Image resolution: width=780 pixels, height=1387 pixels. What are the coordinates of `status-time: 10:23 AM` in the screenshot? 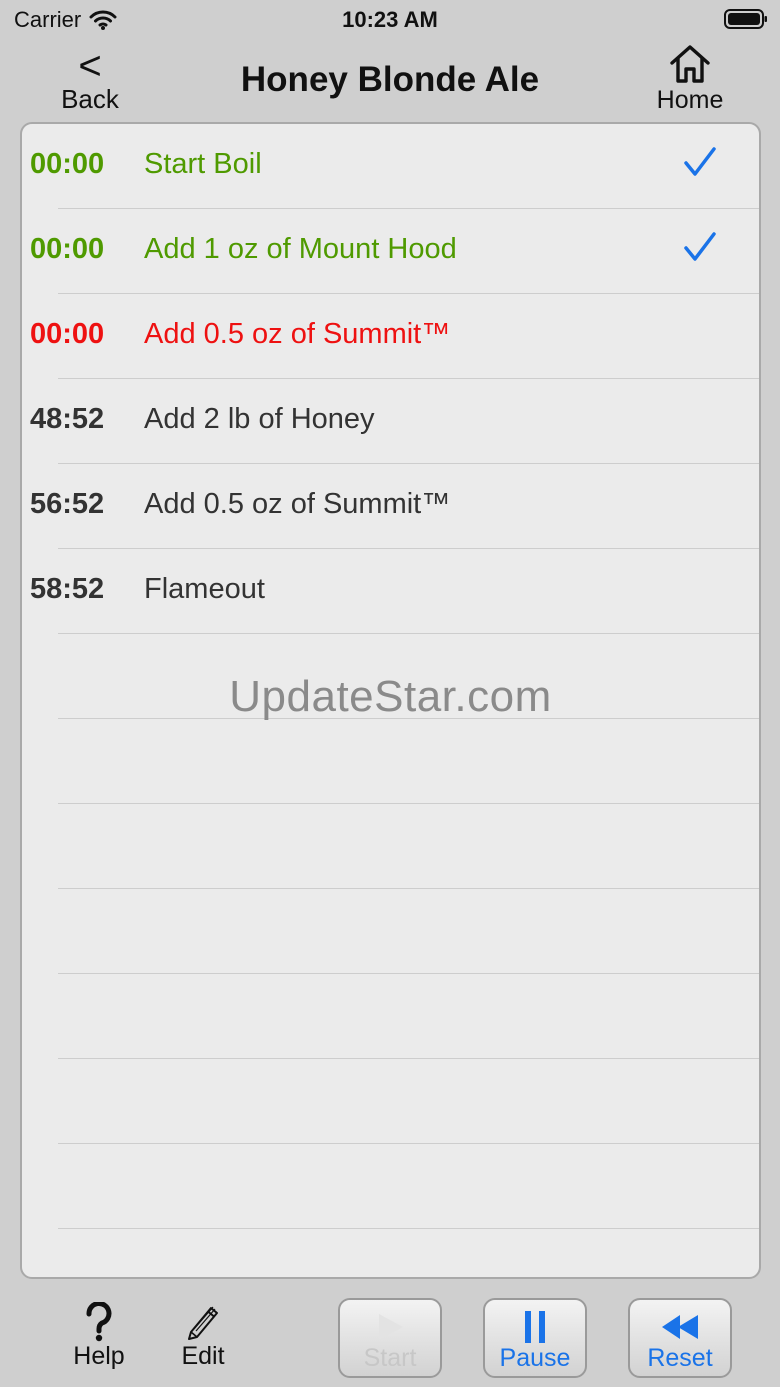 It's located at (390, 19).